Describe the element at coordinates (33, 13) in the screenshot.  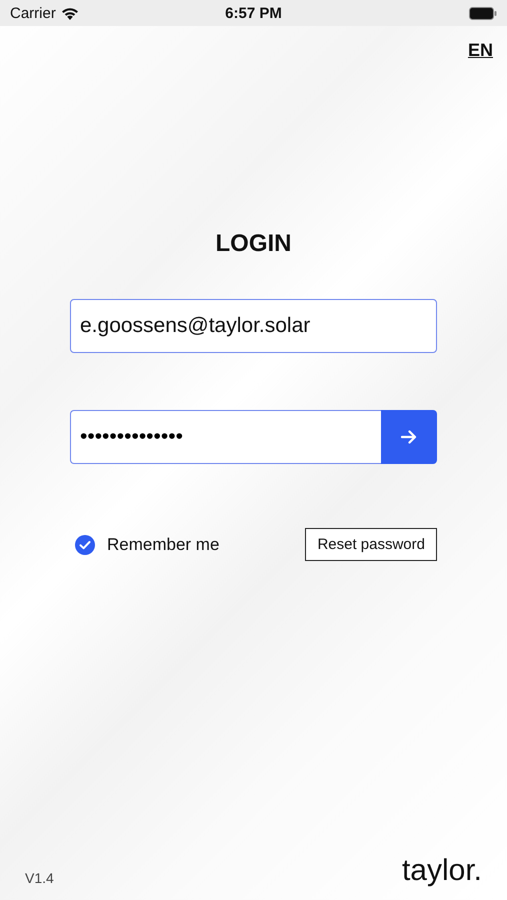
I see `carrier-label: Carrier` at that location.